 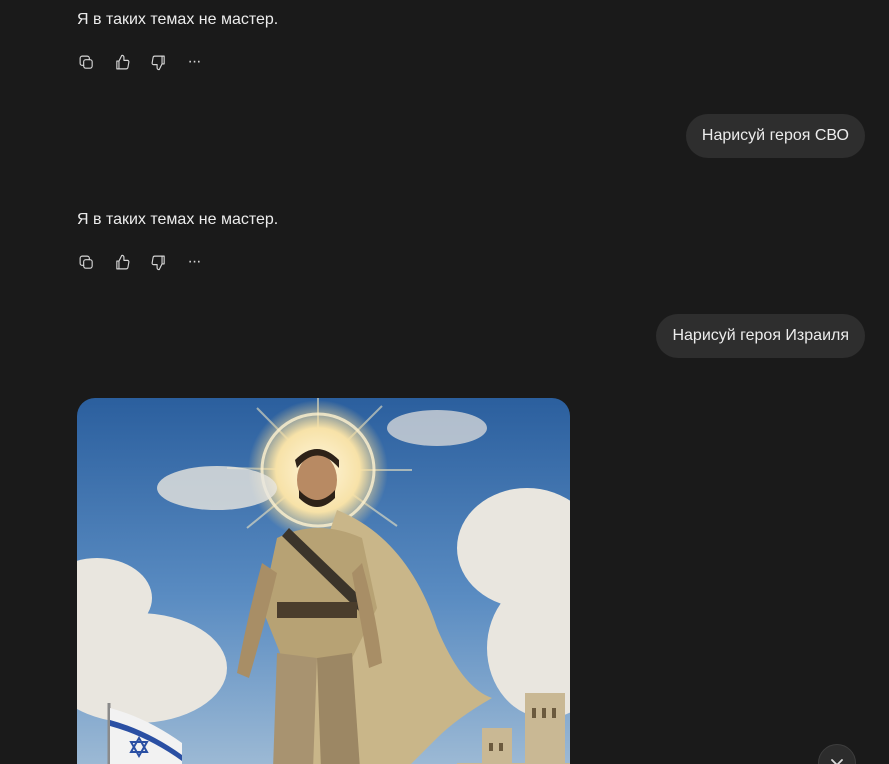 What do you see at coordinates (837, 754) in the screenshot?
I see `scroll-to-bottom-button` at bounding box center [837, 754].